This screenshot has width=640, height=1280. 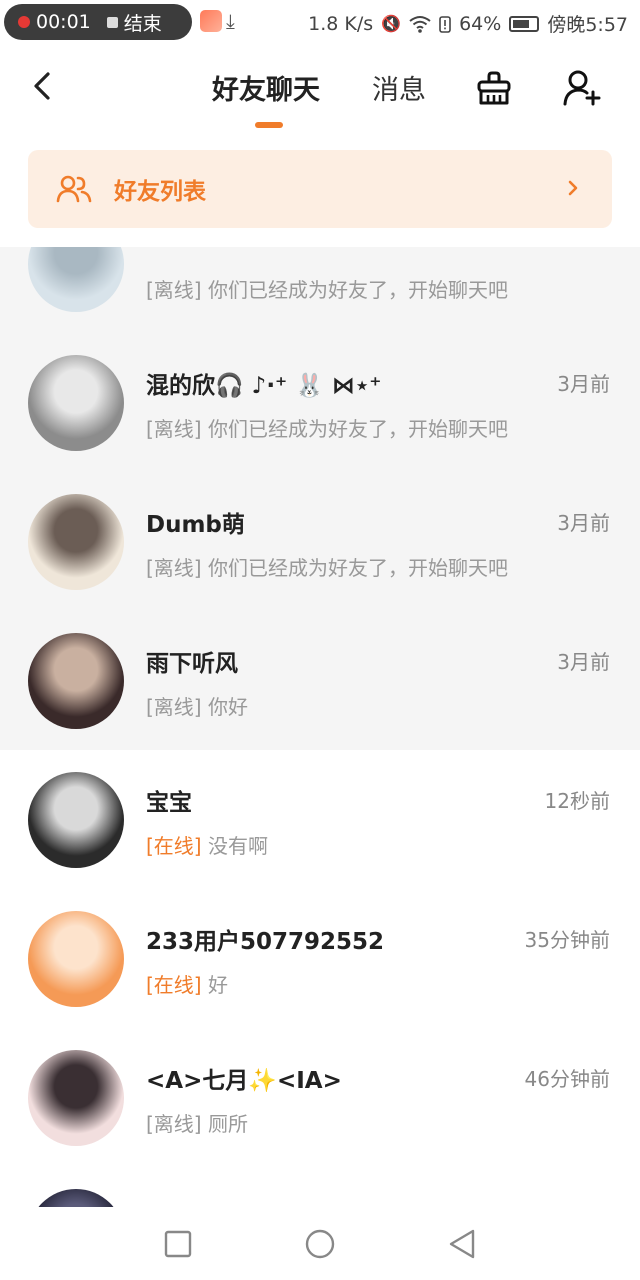 What do you see at coordinates (63, 22) in the screenshot?
I see `record-time: 00:01` at bounding box center [63, 22].